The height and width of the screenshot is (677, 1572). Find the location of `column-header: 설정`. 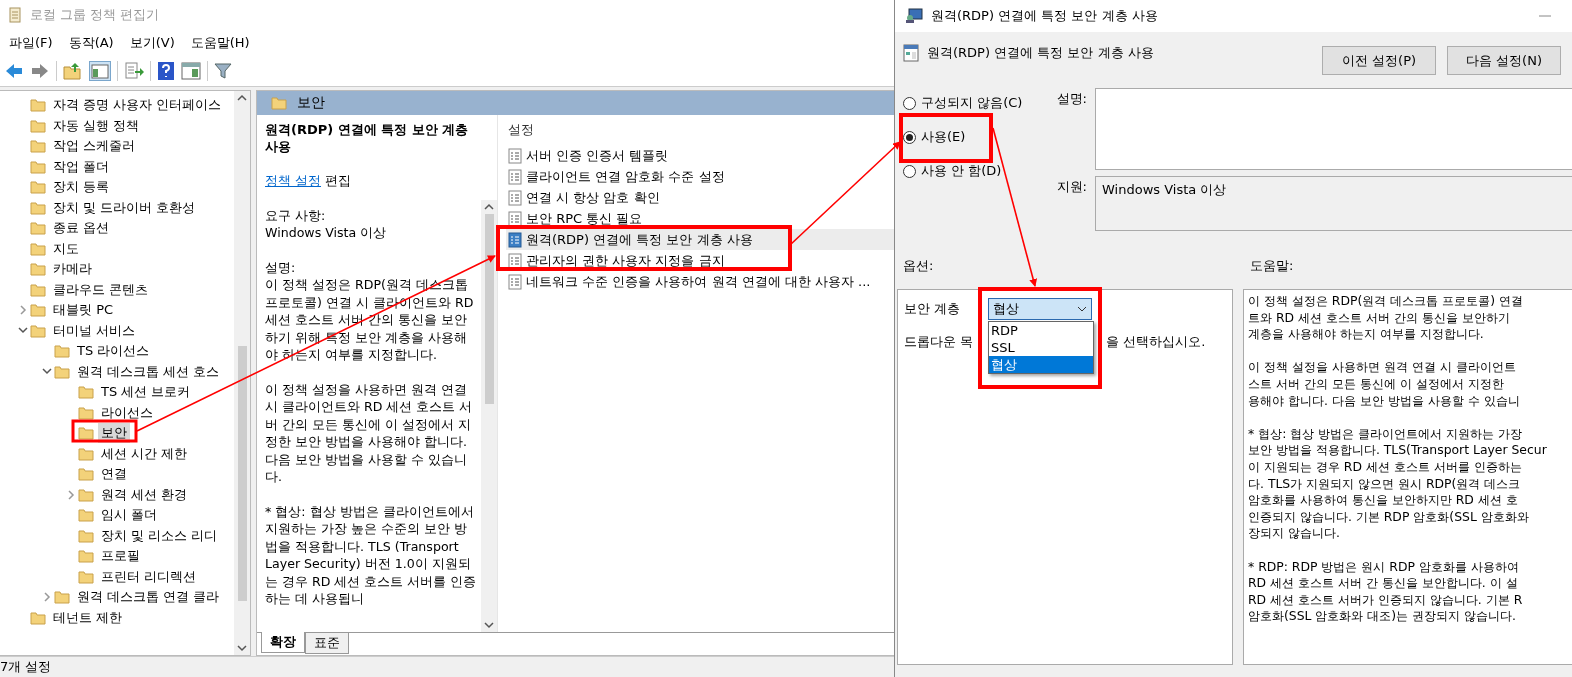

column-header: 설정 is located at coordinates (701, 130).